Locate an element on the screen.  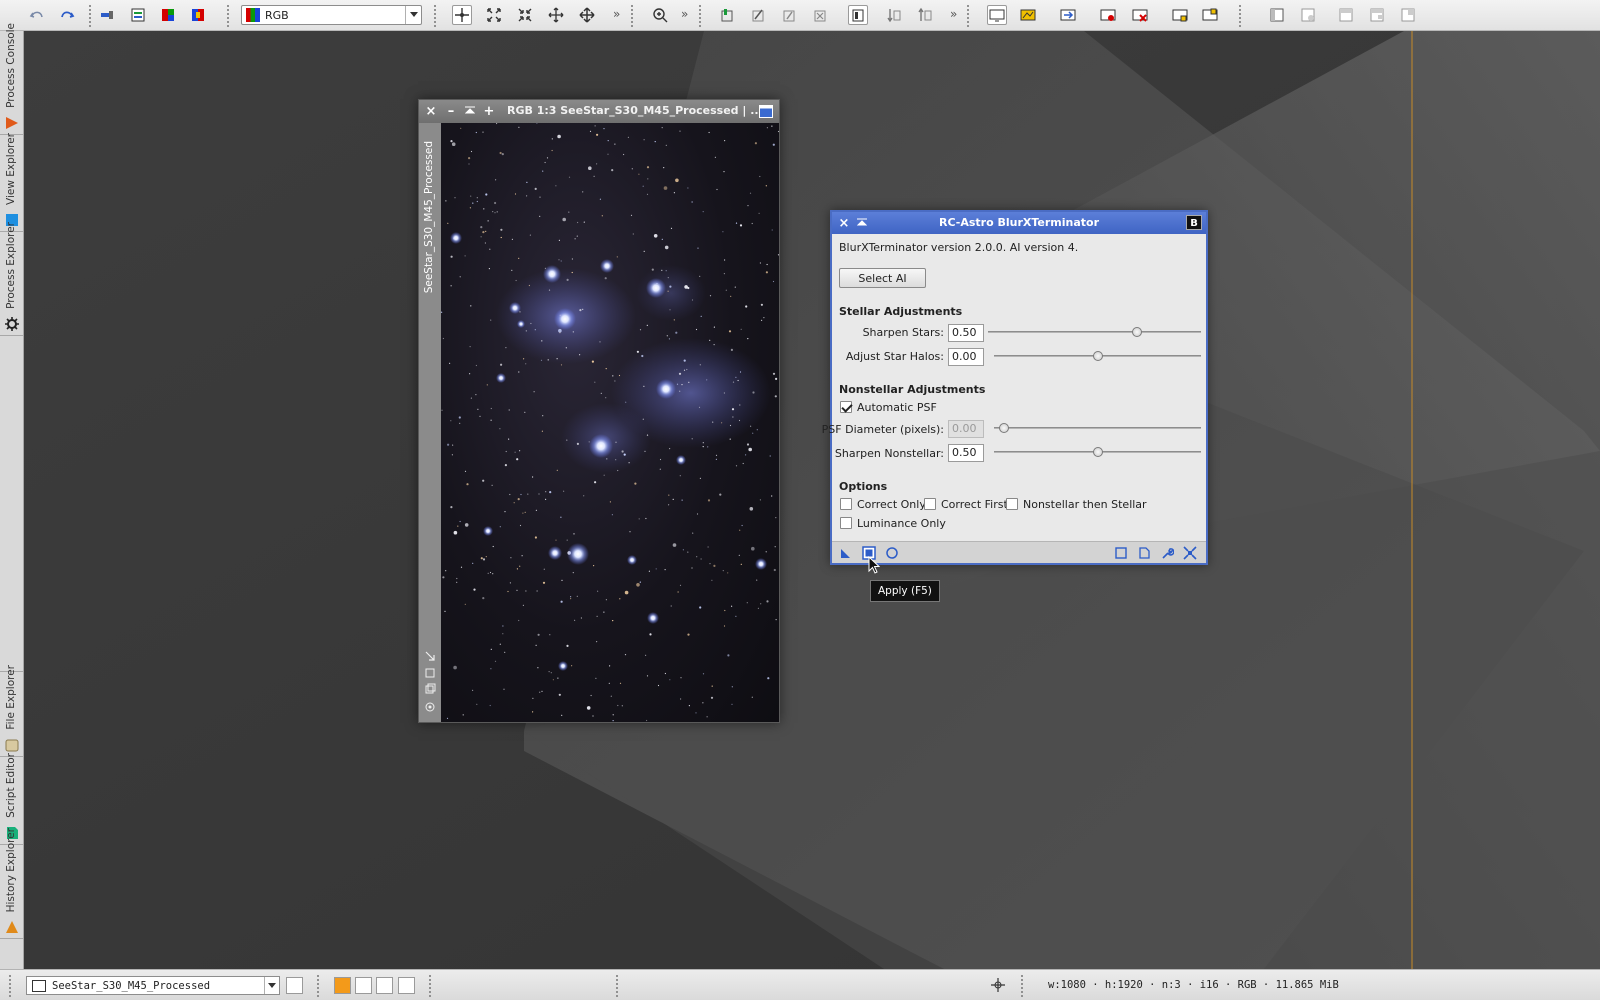
link-icon is located at coordinates (1180, 15).